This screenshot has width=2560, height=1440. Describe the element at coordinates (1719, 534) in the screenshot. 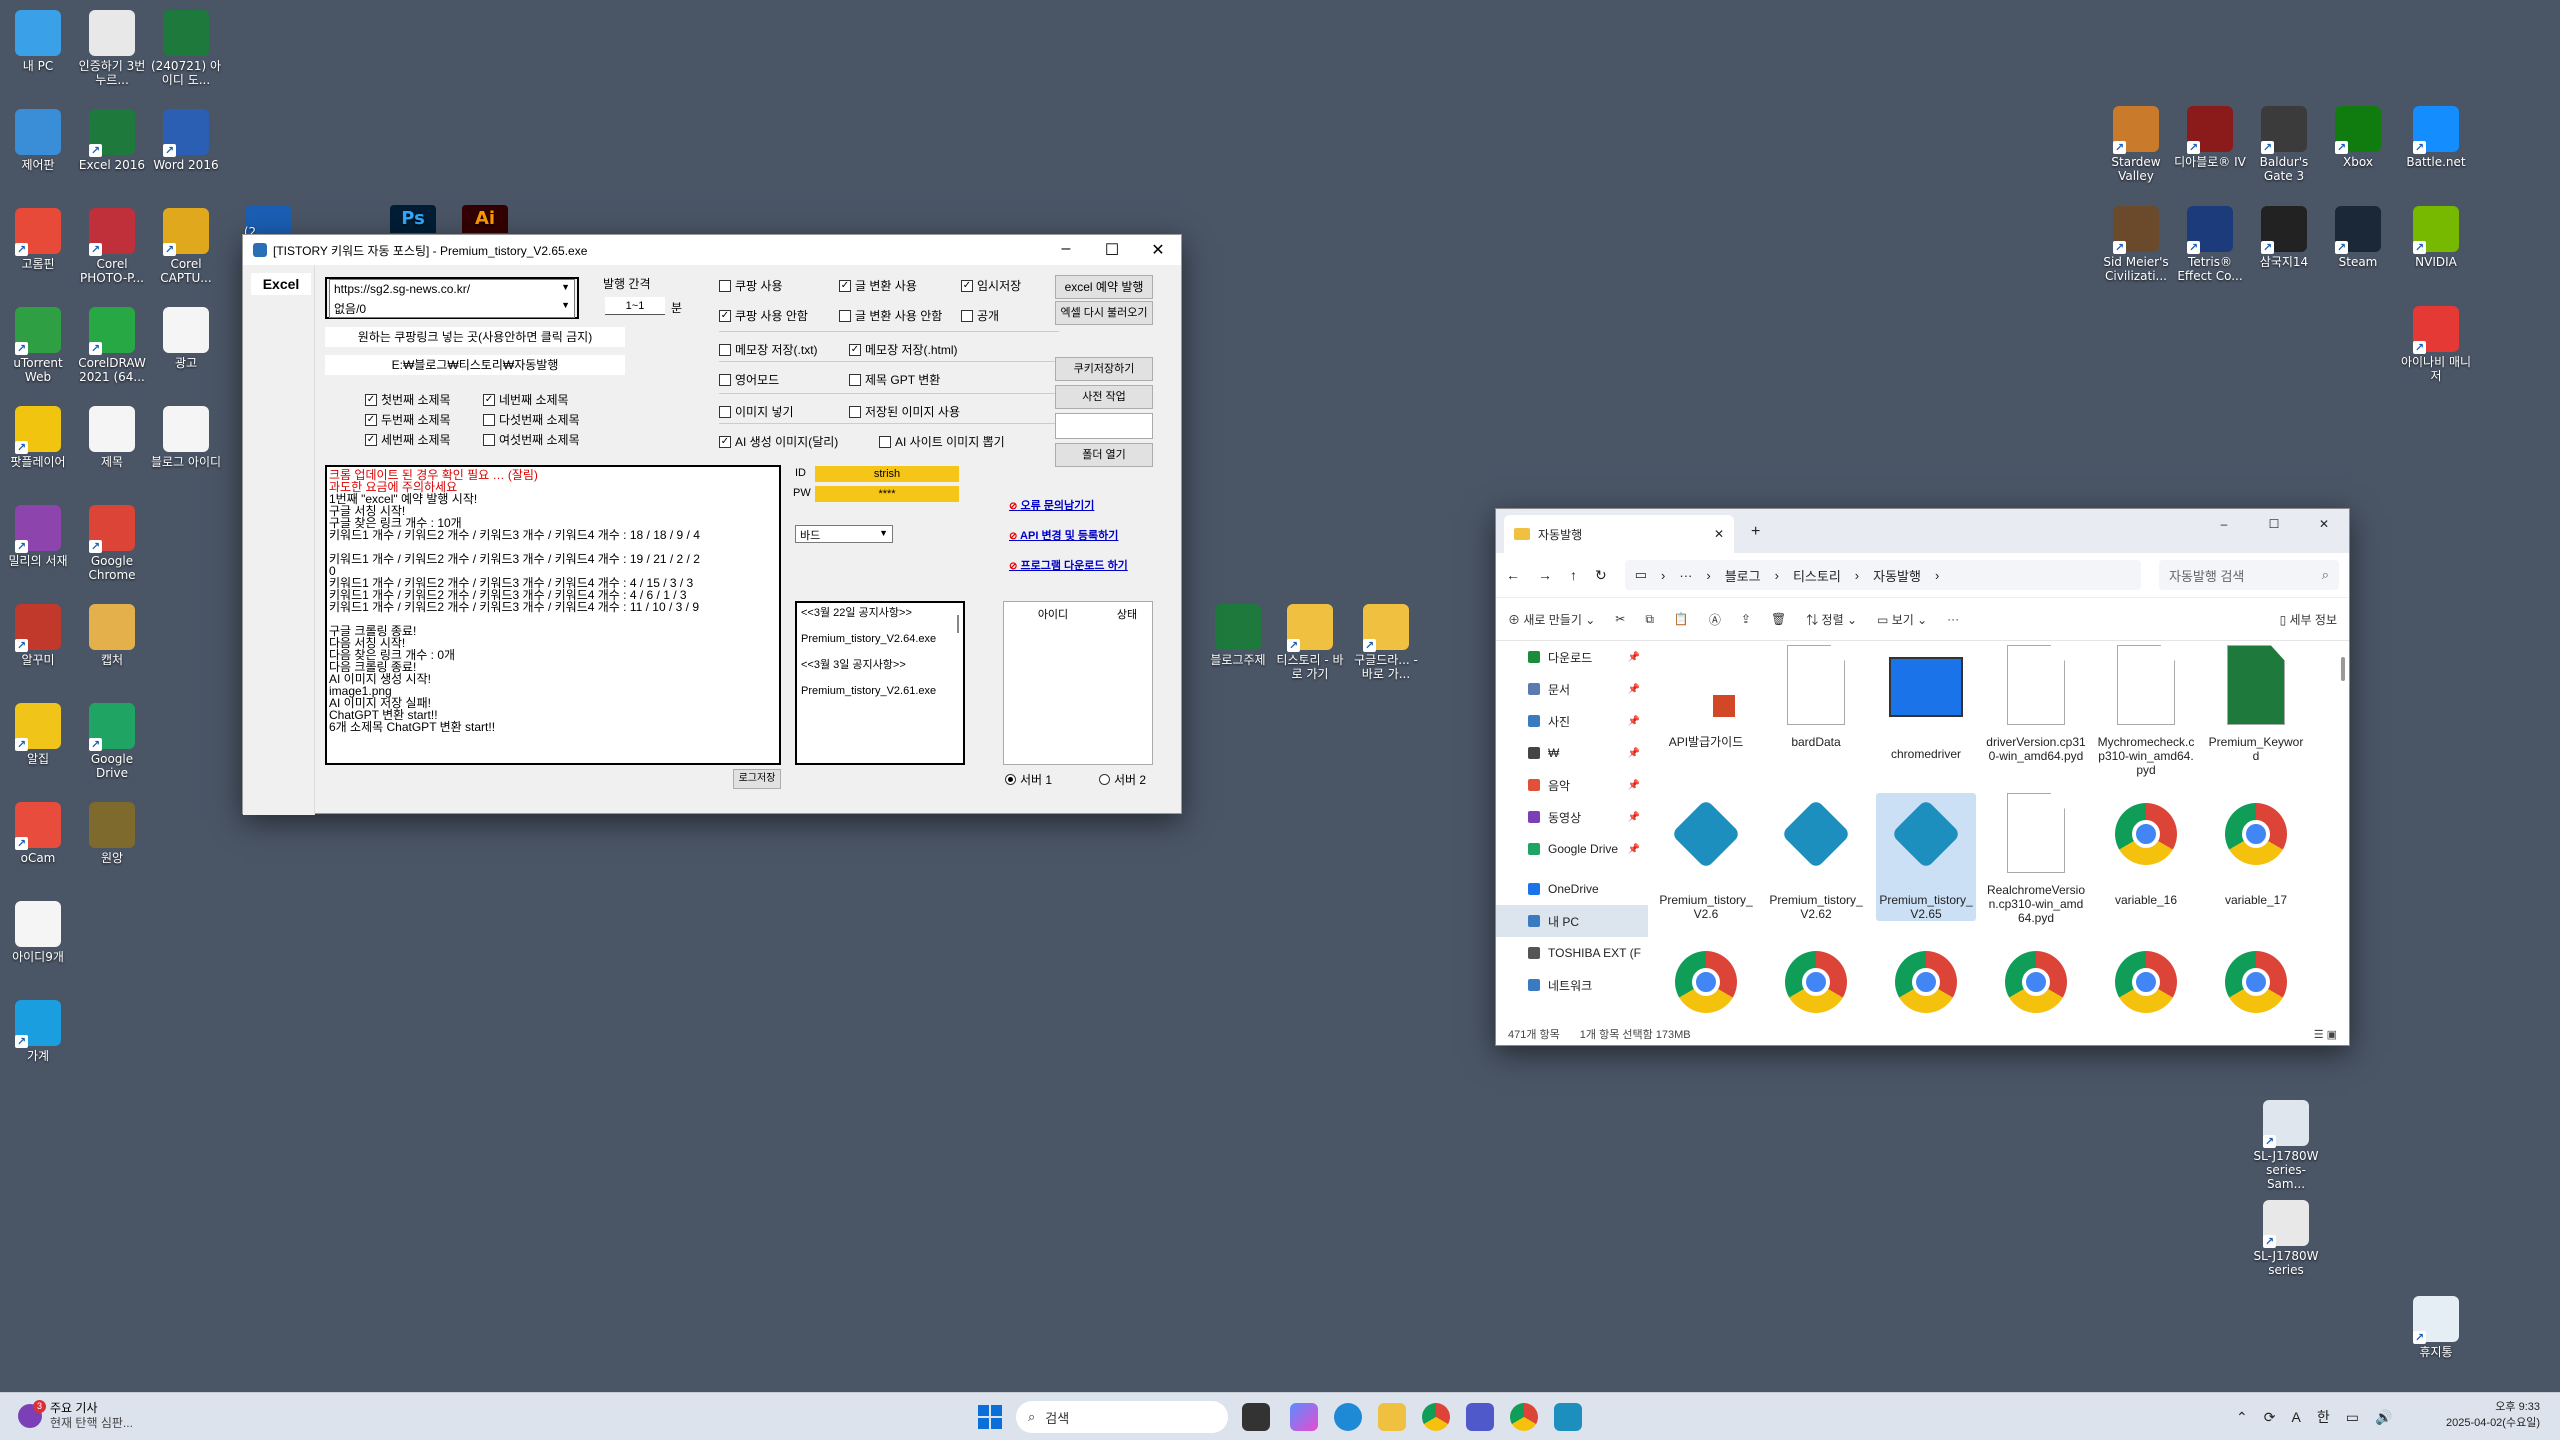

I see `close-tab-icon: ✕` at that location.